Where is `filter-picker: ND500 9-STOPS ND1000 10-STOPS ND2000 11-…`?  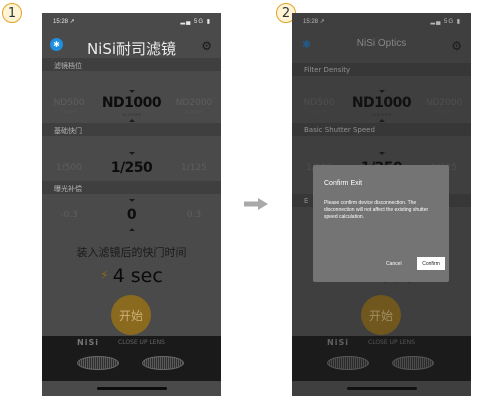
filter-picker: ND500 9-STOPS ND1000 10-STOPS ND2000 11-… is located at coordinates (131, 106).